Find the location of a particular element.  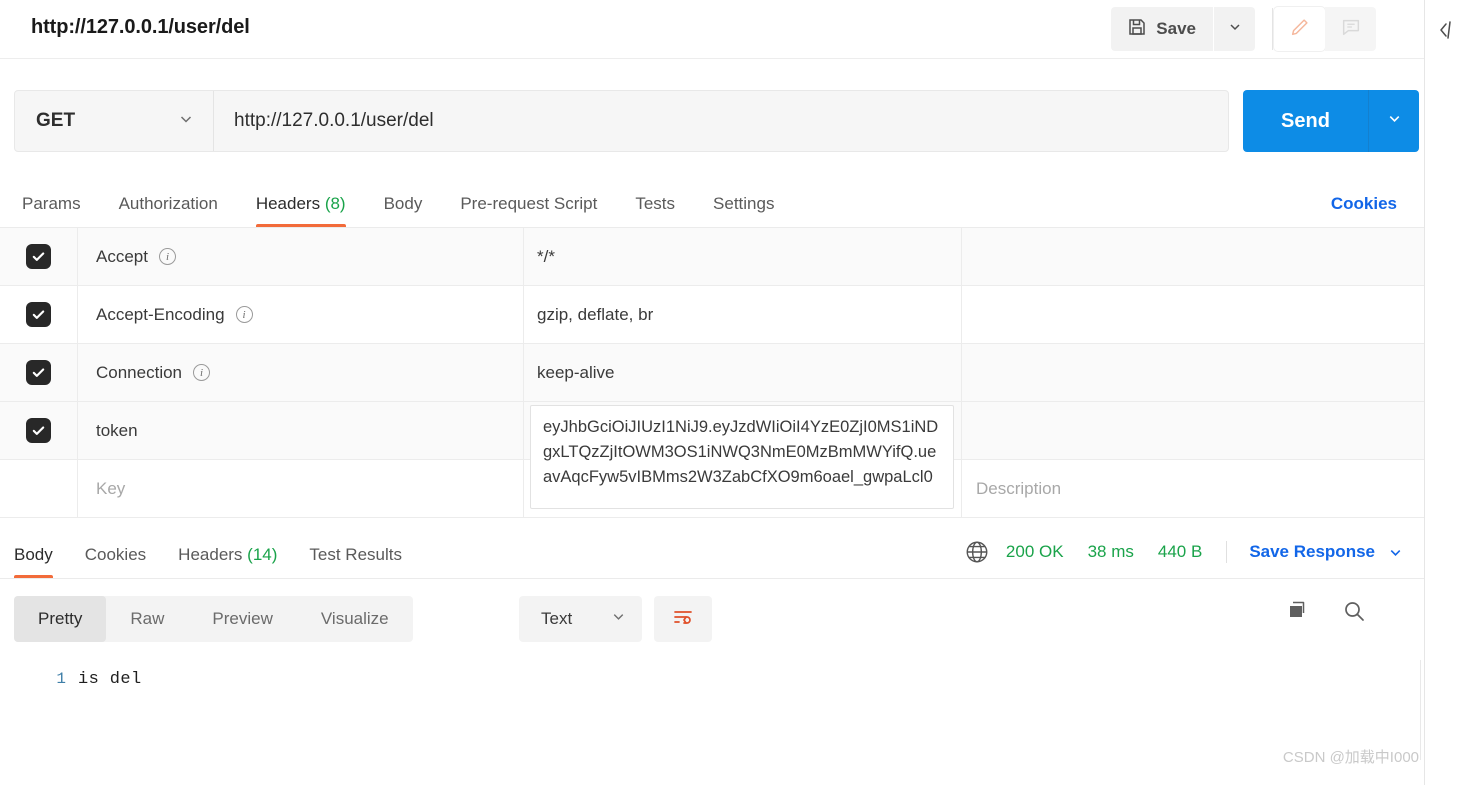

view-raw-button: Raw is located at coordinates (147, 619).